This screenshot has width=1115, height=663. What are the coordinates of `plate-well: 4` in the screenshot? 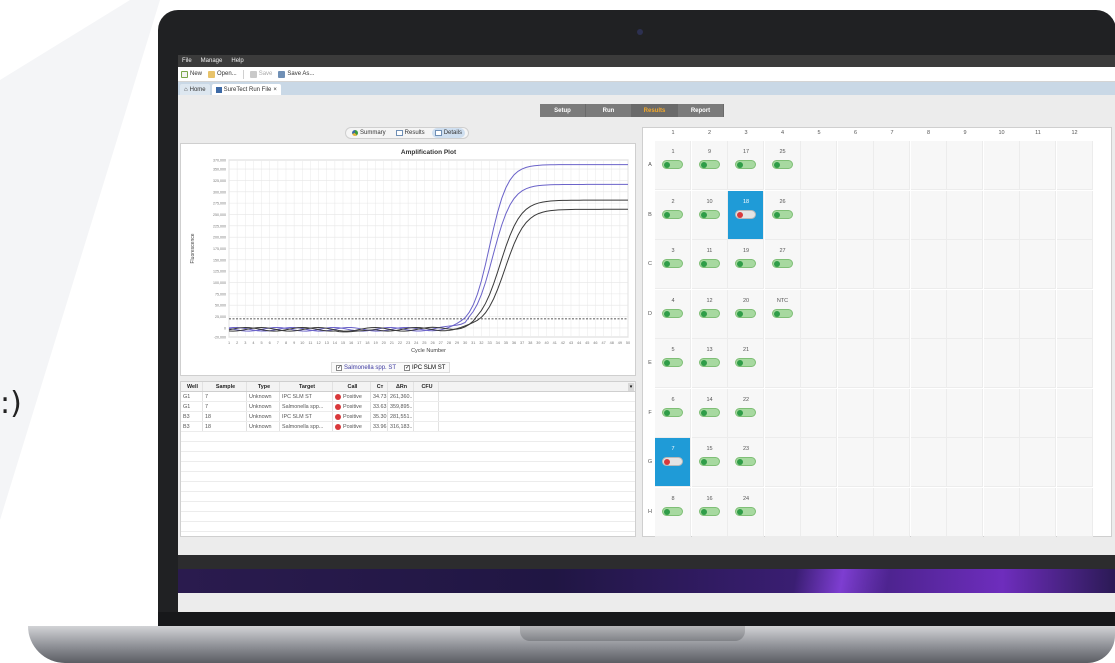 It's located at (673, 314).